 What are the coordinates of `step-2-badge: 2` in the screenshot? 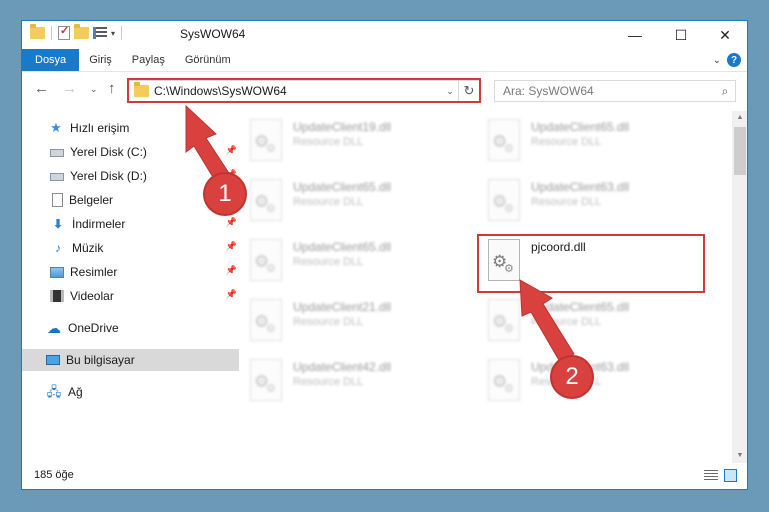 It's located at (572, 377).